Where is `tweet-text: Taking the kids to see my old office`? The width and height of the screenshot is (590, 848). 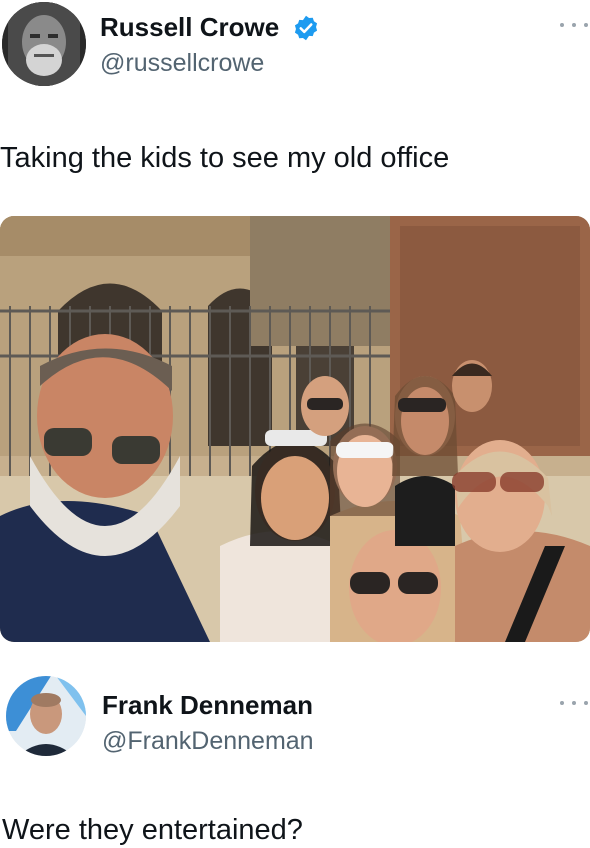
tweet-text: Taking the kids to see my old office is located at coordinates (225, 158).